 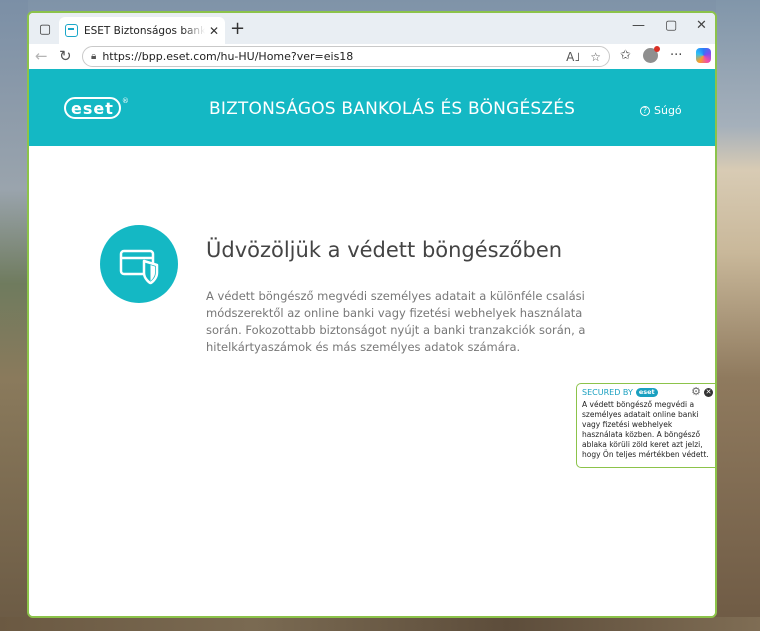 What do you see at coordinates (14, 315) in the screenshot?
I see `desktop-wallpaper-left` at bounding box center [14, 315].